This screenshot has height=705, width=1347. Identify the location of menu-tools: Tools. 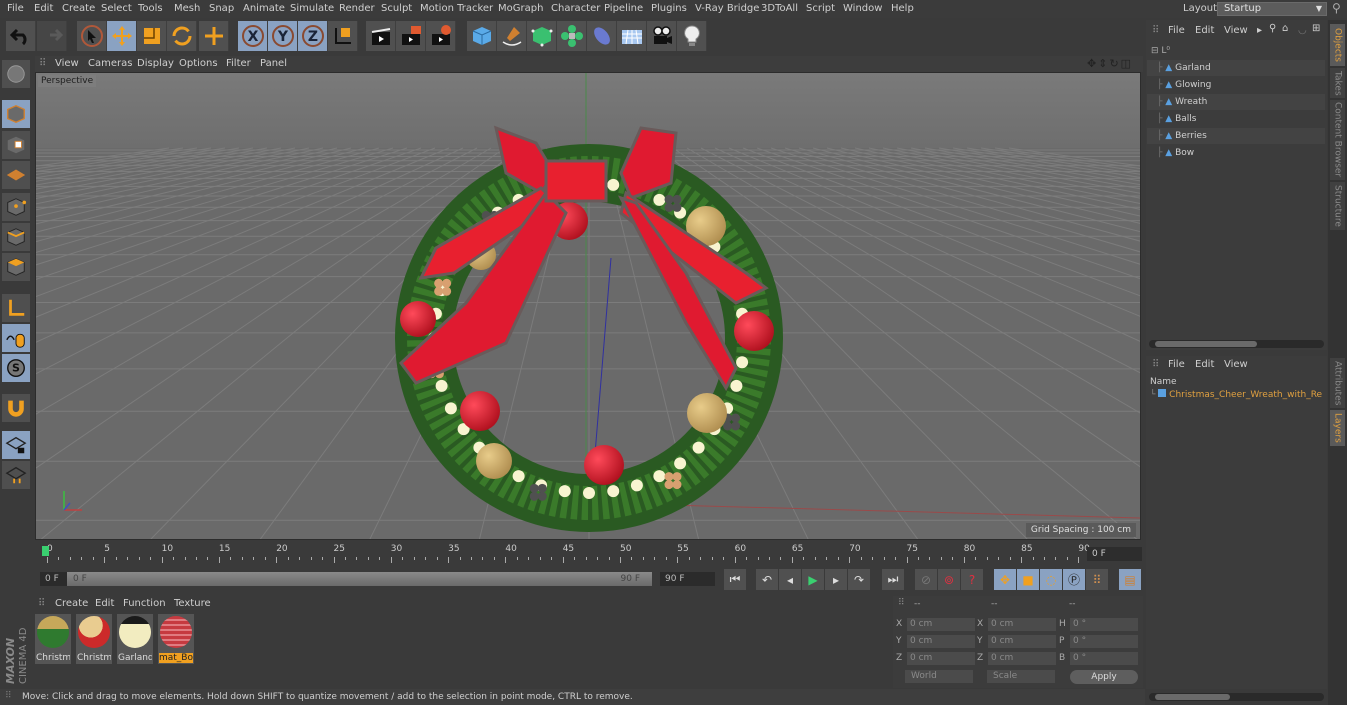
(150, 8).